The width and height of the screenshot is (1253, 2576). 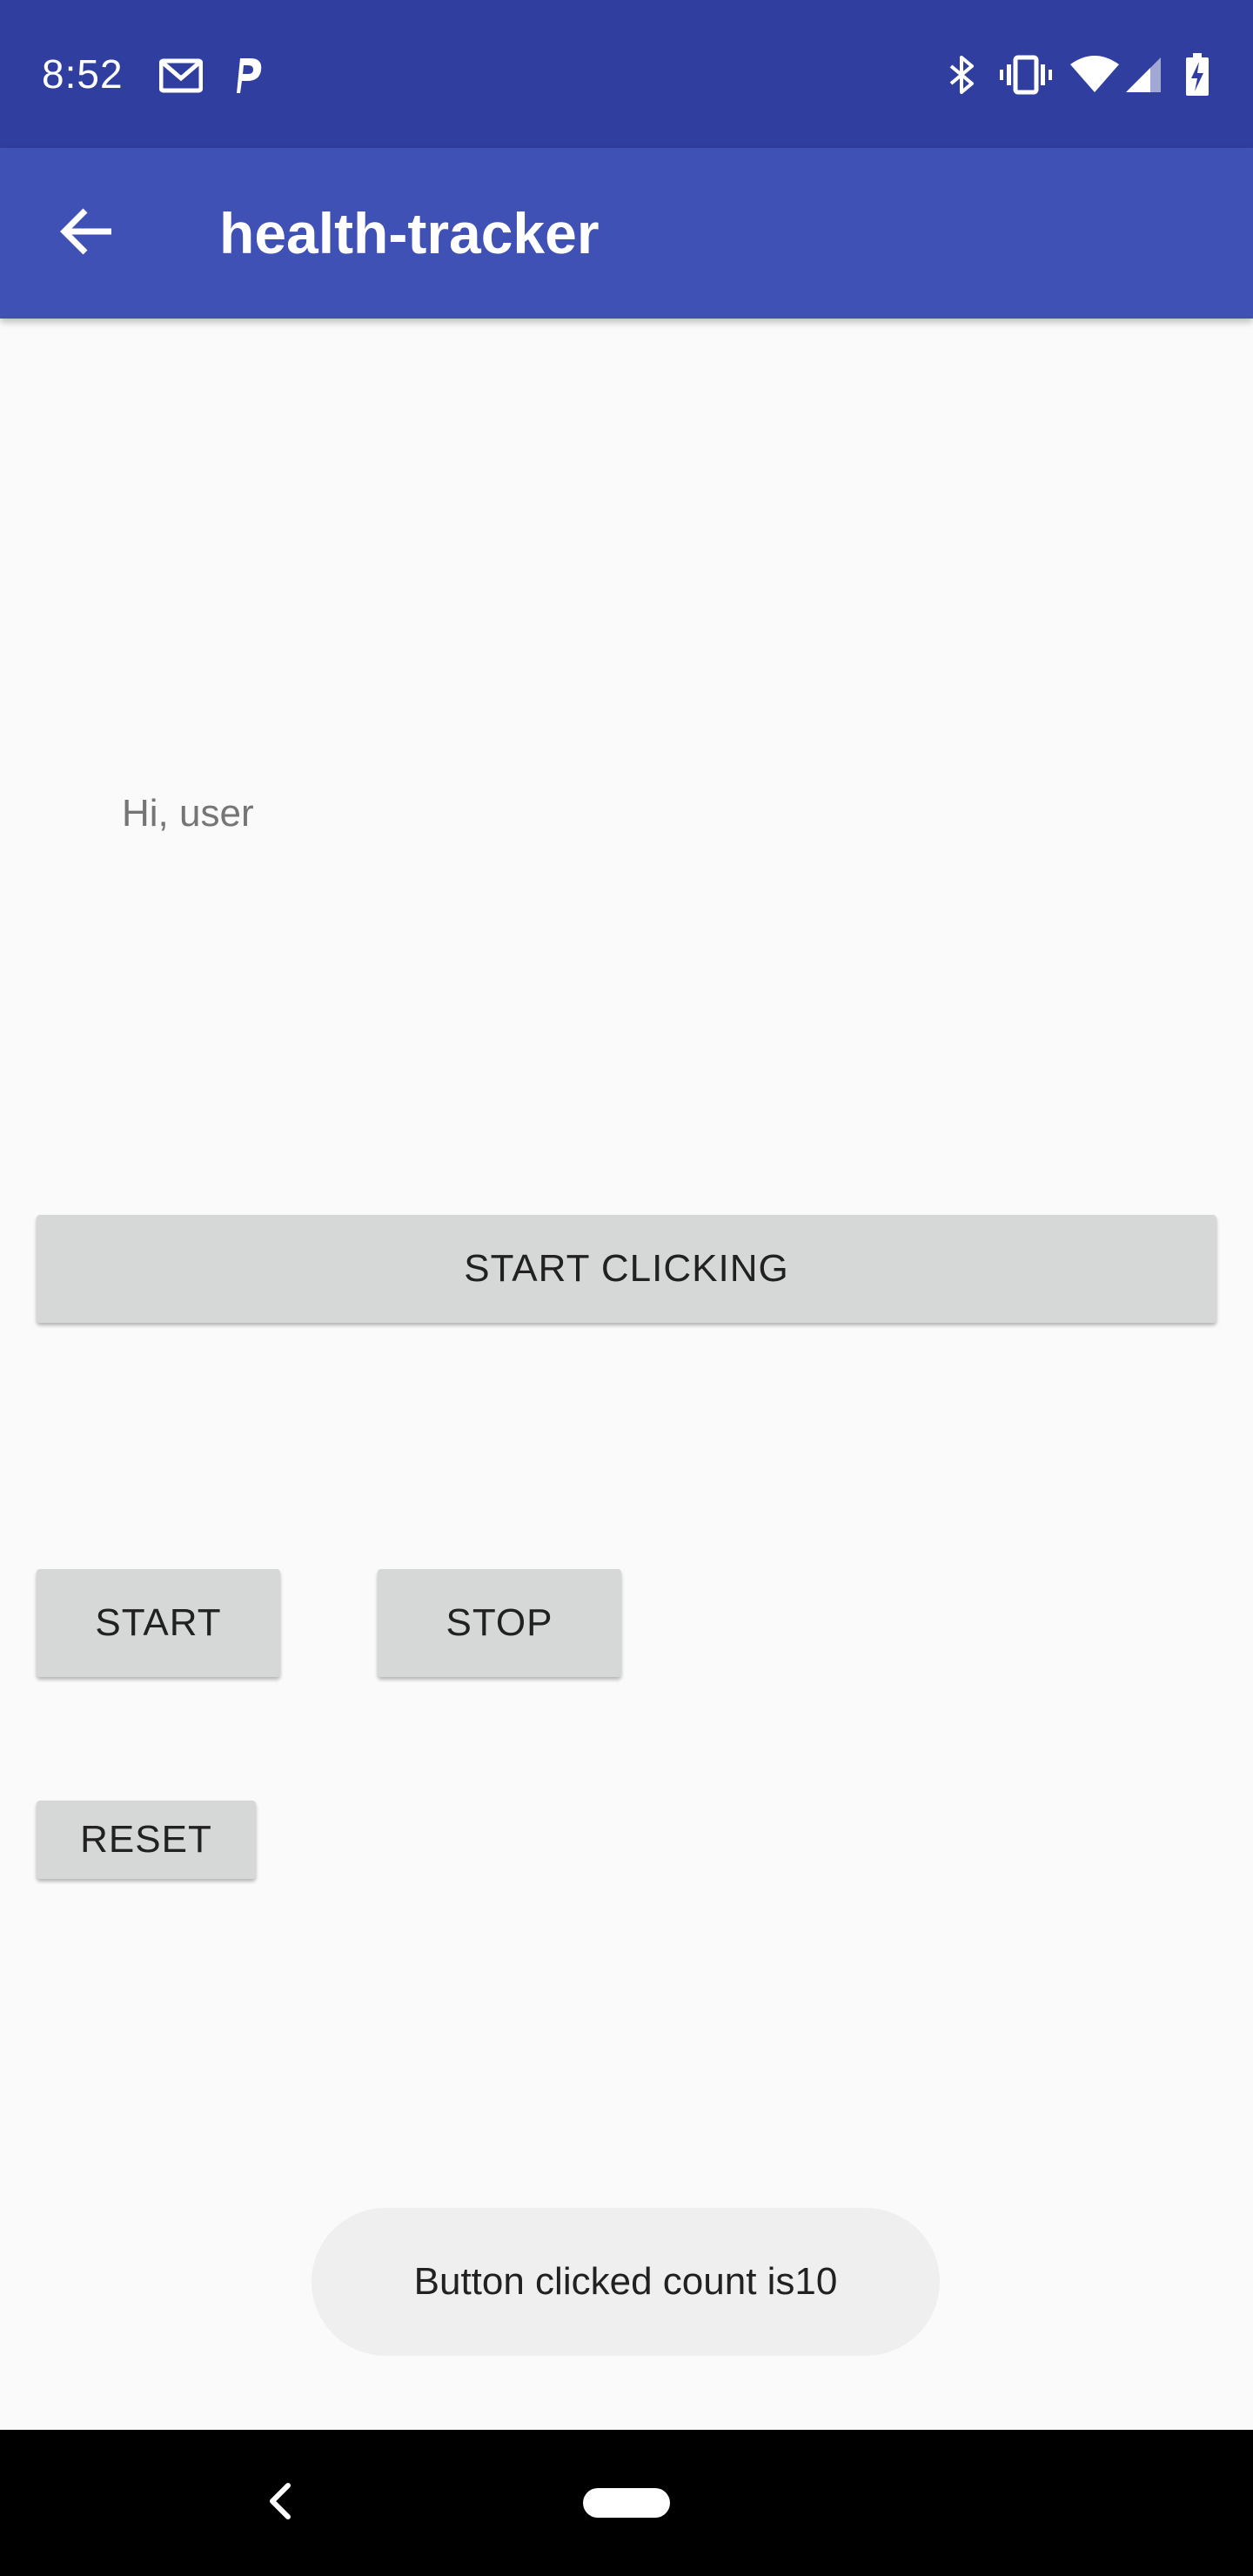 I want to click on wifi-icon, so click(x=1095, y=74).